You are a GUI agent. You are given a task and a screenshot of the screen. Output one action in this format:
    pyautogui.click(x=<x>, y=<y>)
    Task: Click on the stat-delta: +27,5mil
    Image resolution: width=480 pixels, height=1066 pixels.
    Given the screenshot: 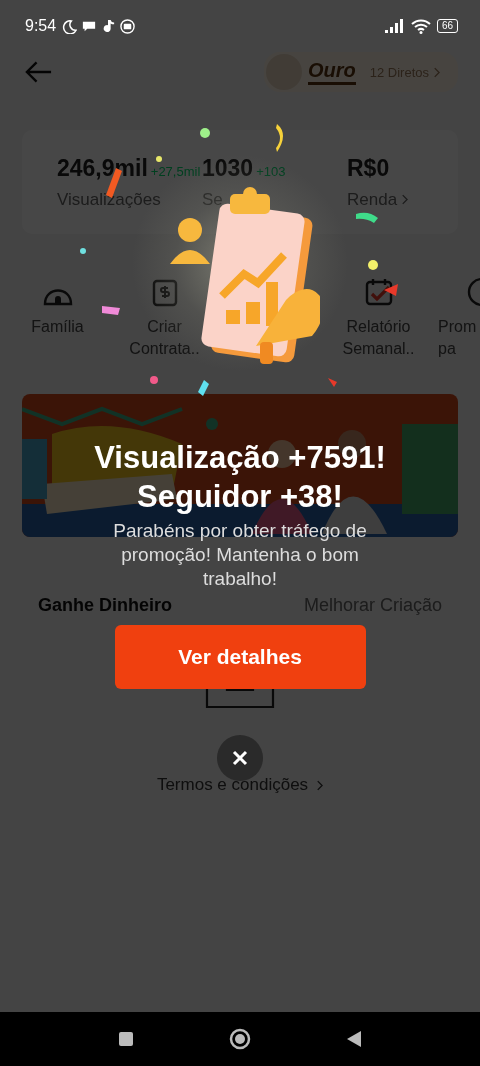 What is the action you would take?
    pyautogui.click(x=175, y=171)
    